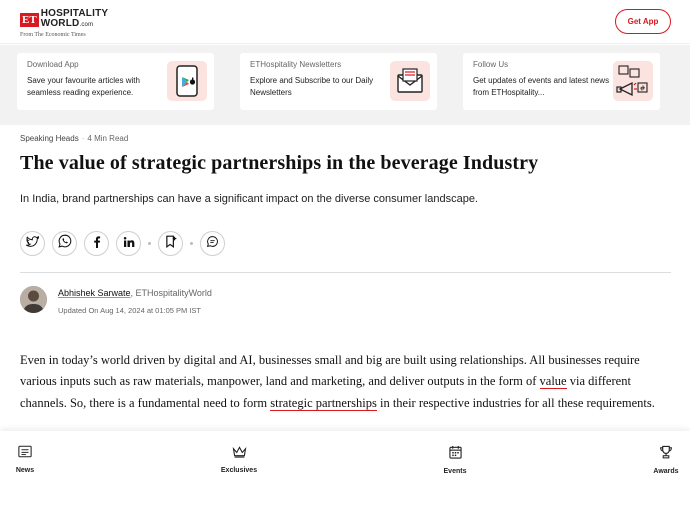 This screenshot has width=690, height=512. Describe the element at coordinates (60, 23) in the screenshot. I see `logo-line2: WORLD` at that location.